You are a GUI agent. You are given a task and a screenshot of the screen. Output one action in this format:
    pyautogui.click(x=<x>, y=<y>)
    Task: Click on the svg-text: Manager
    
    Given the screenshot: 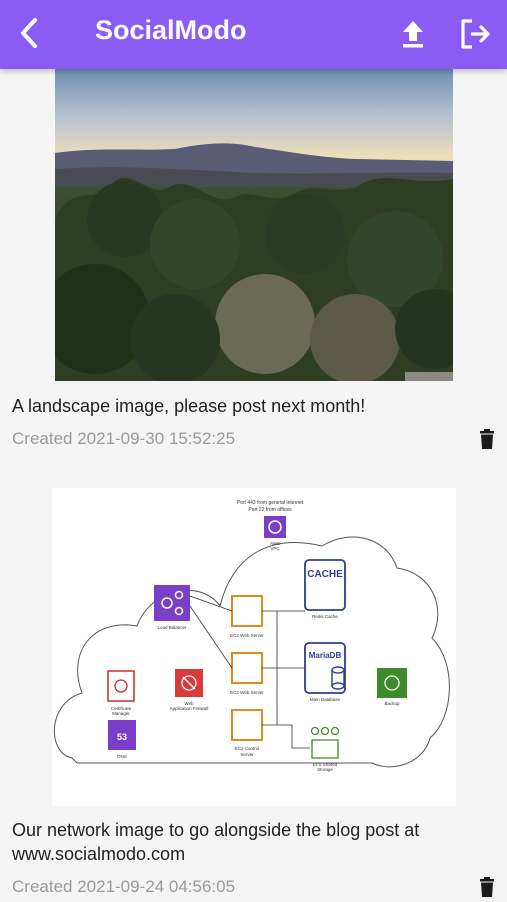 What is the action you would take?
    pyautogui.click(x=121, y=713)
    